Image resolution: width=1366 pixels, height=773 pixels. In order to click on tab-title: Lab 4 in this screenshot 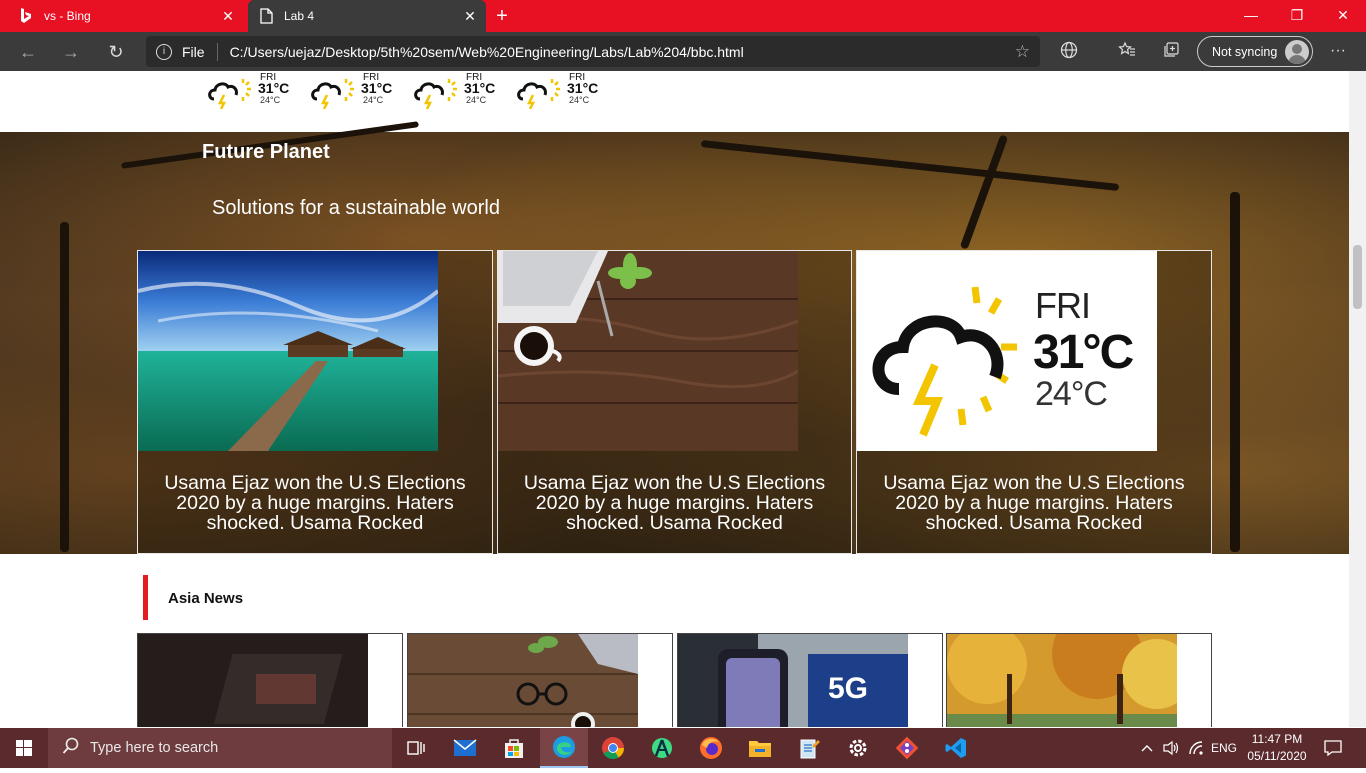, I will do `click(299, 16)`.